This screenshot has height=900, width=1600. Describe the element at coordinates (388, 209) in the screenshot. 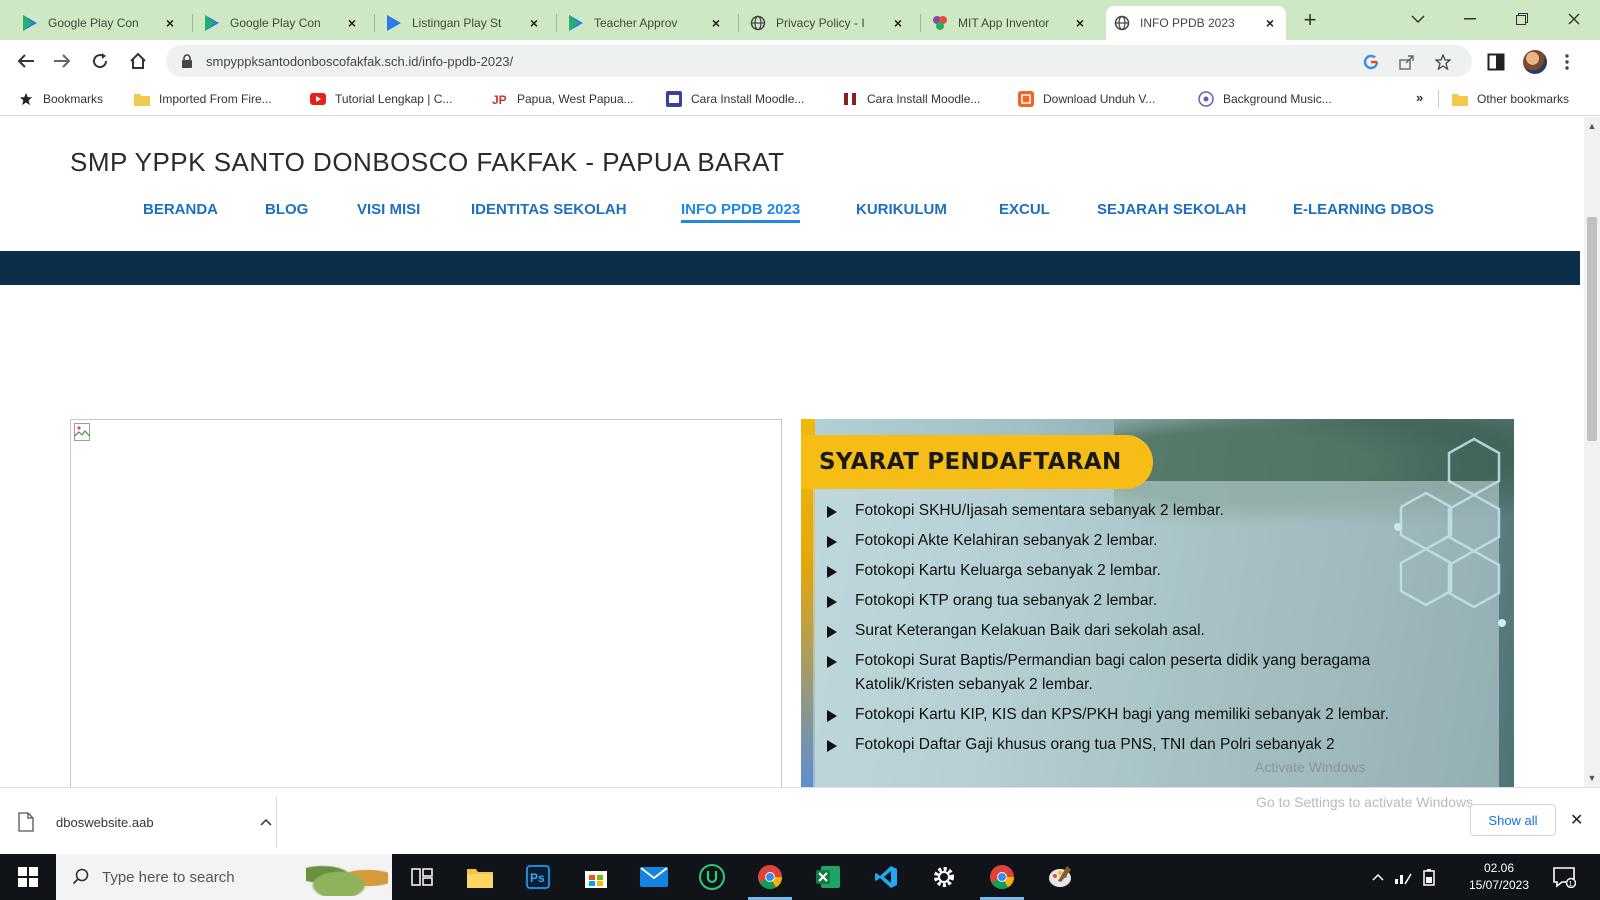

I see `nav-link-visi-misi: VISI MISI` at that location.